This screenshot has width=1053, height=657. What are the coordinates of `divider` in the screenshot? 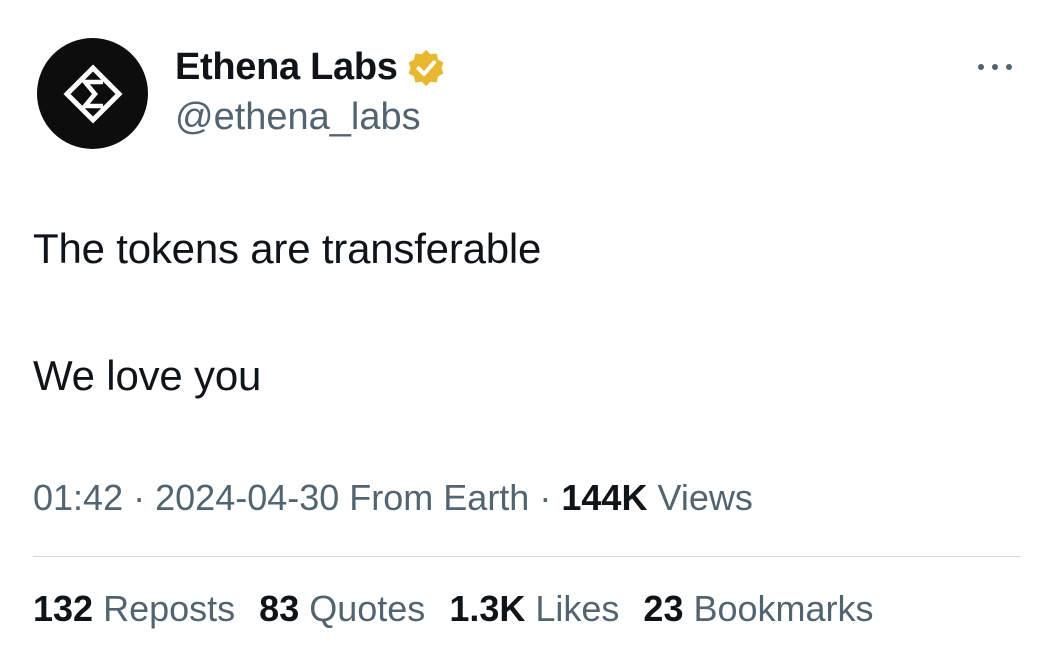 It's located at (526, 556).